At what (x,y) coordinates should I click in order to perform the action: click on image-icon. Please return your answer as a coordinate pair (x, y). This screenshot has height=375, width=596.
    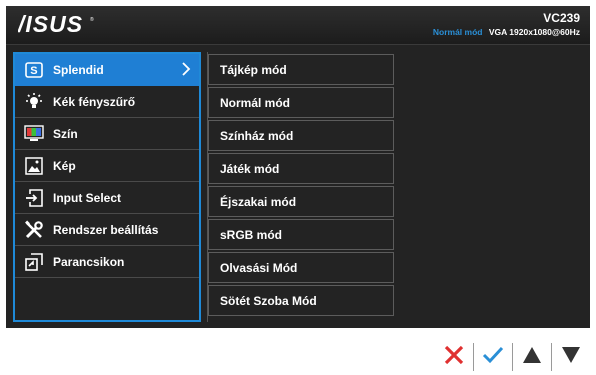
    Looking at the image, I should click on (34, 166).